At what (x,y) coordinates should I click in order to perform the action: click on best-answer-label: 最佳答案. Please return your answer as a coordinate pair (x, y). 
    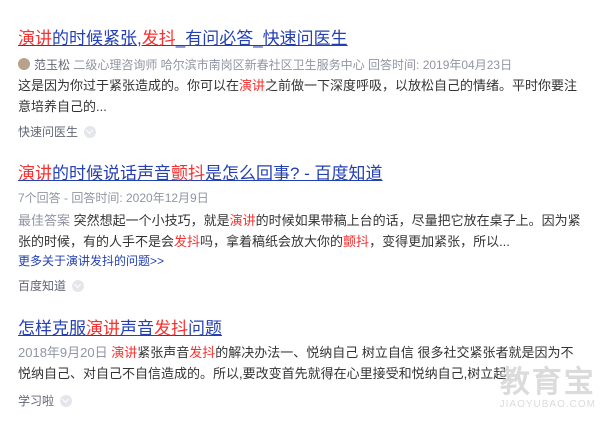
    Looking at the image, I should click on (44, 220).